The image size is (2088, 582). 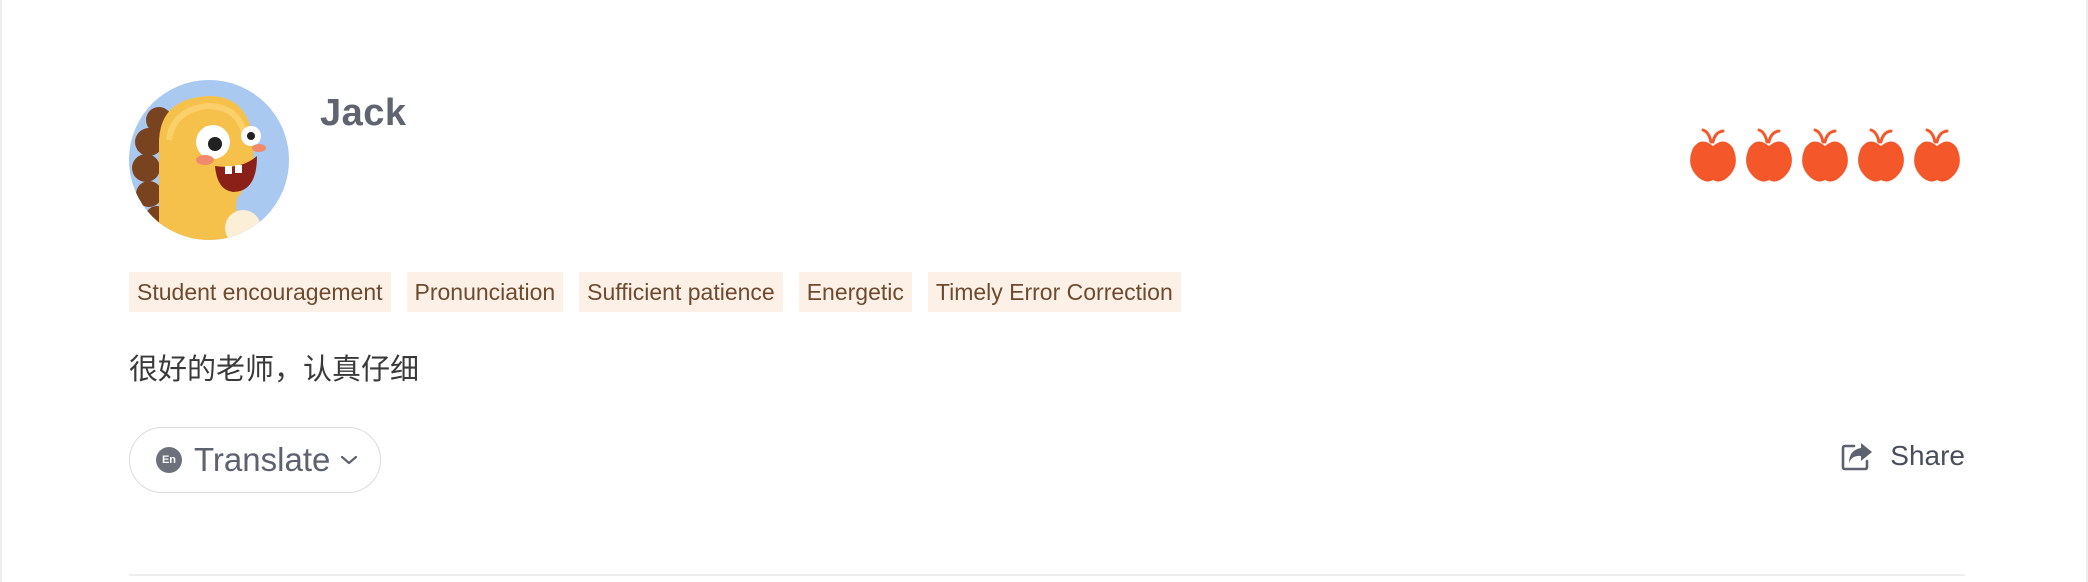 What do you see at coordinates (169, 460) in the screenshot?
I see `language-en-icon: En` at bounding box center [169, 460].